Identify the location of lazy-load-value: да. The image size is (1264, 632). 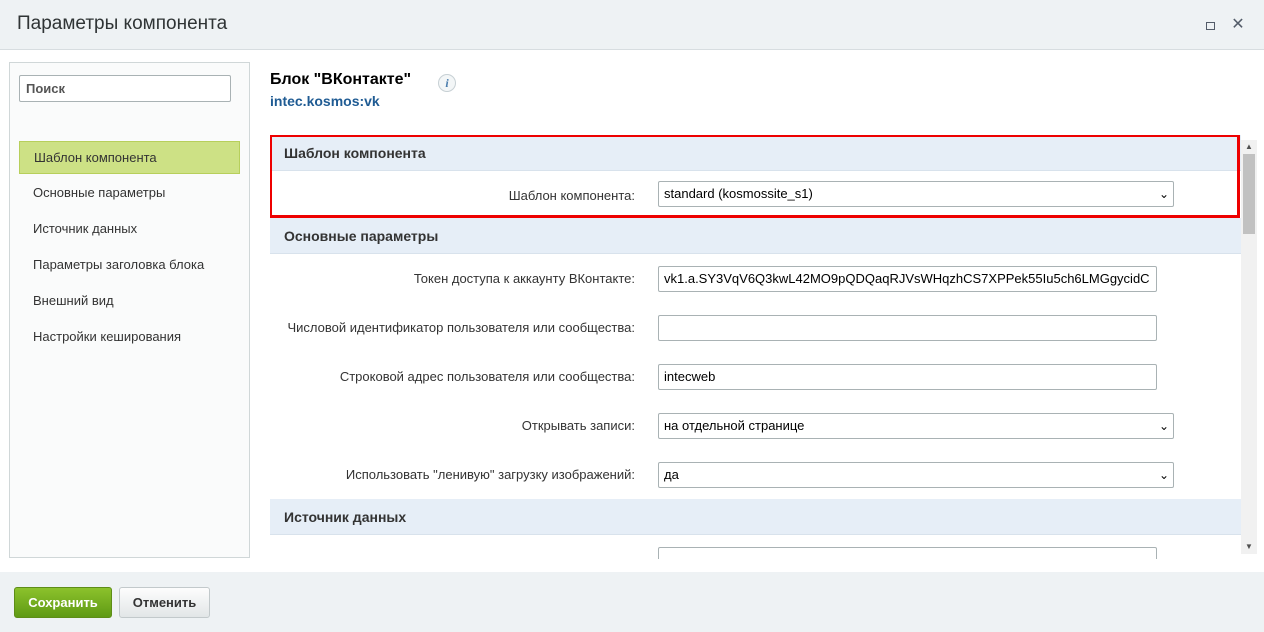
(671, 474).